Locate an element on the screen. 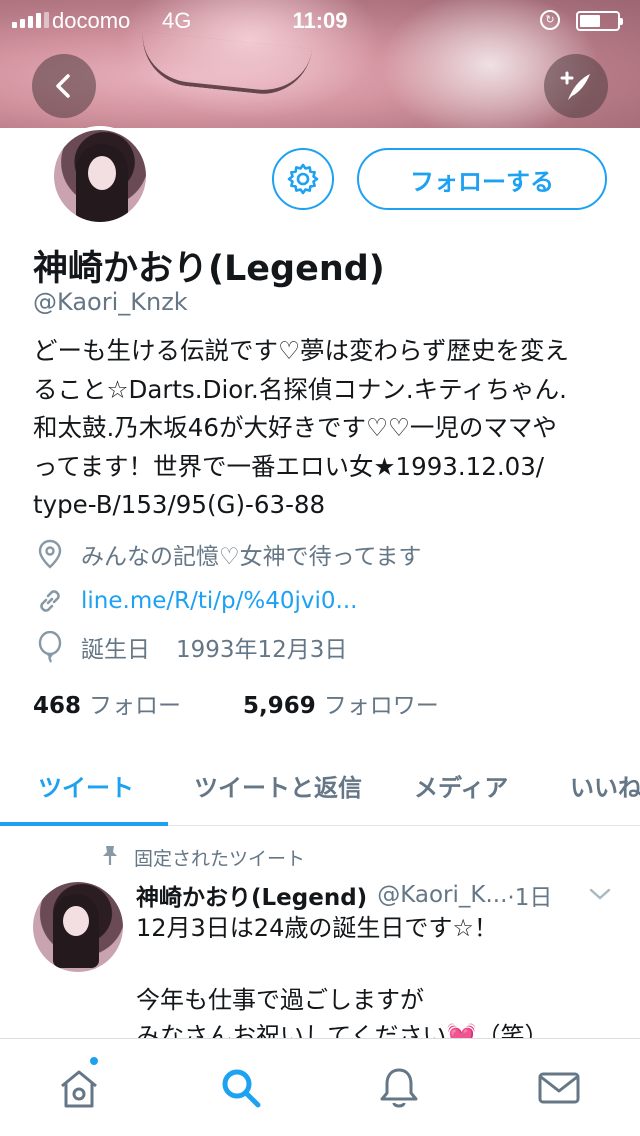 The image size is (640, 1136). envelope-icon is located at coordinates (559, 1088).